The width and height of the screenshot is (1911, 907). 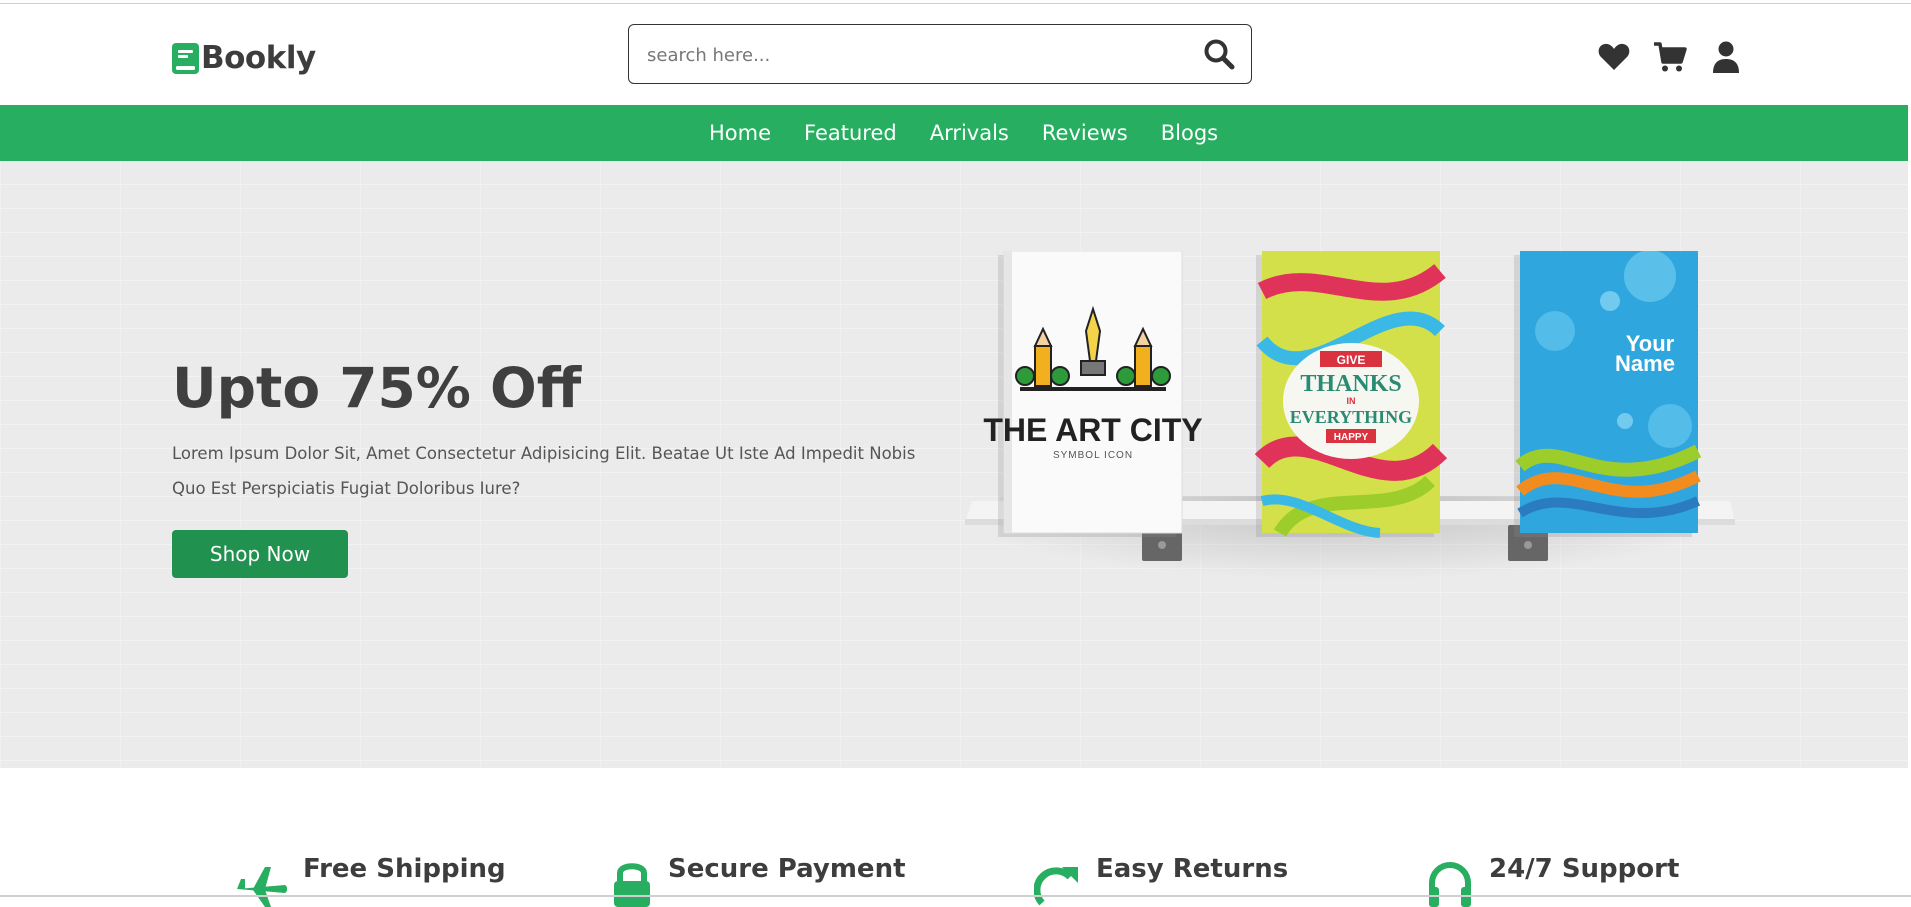 I want to click on shop-now-button: Shop Now, so click(x=260, y=554).